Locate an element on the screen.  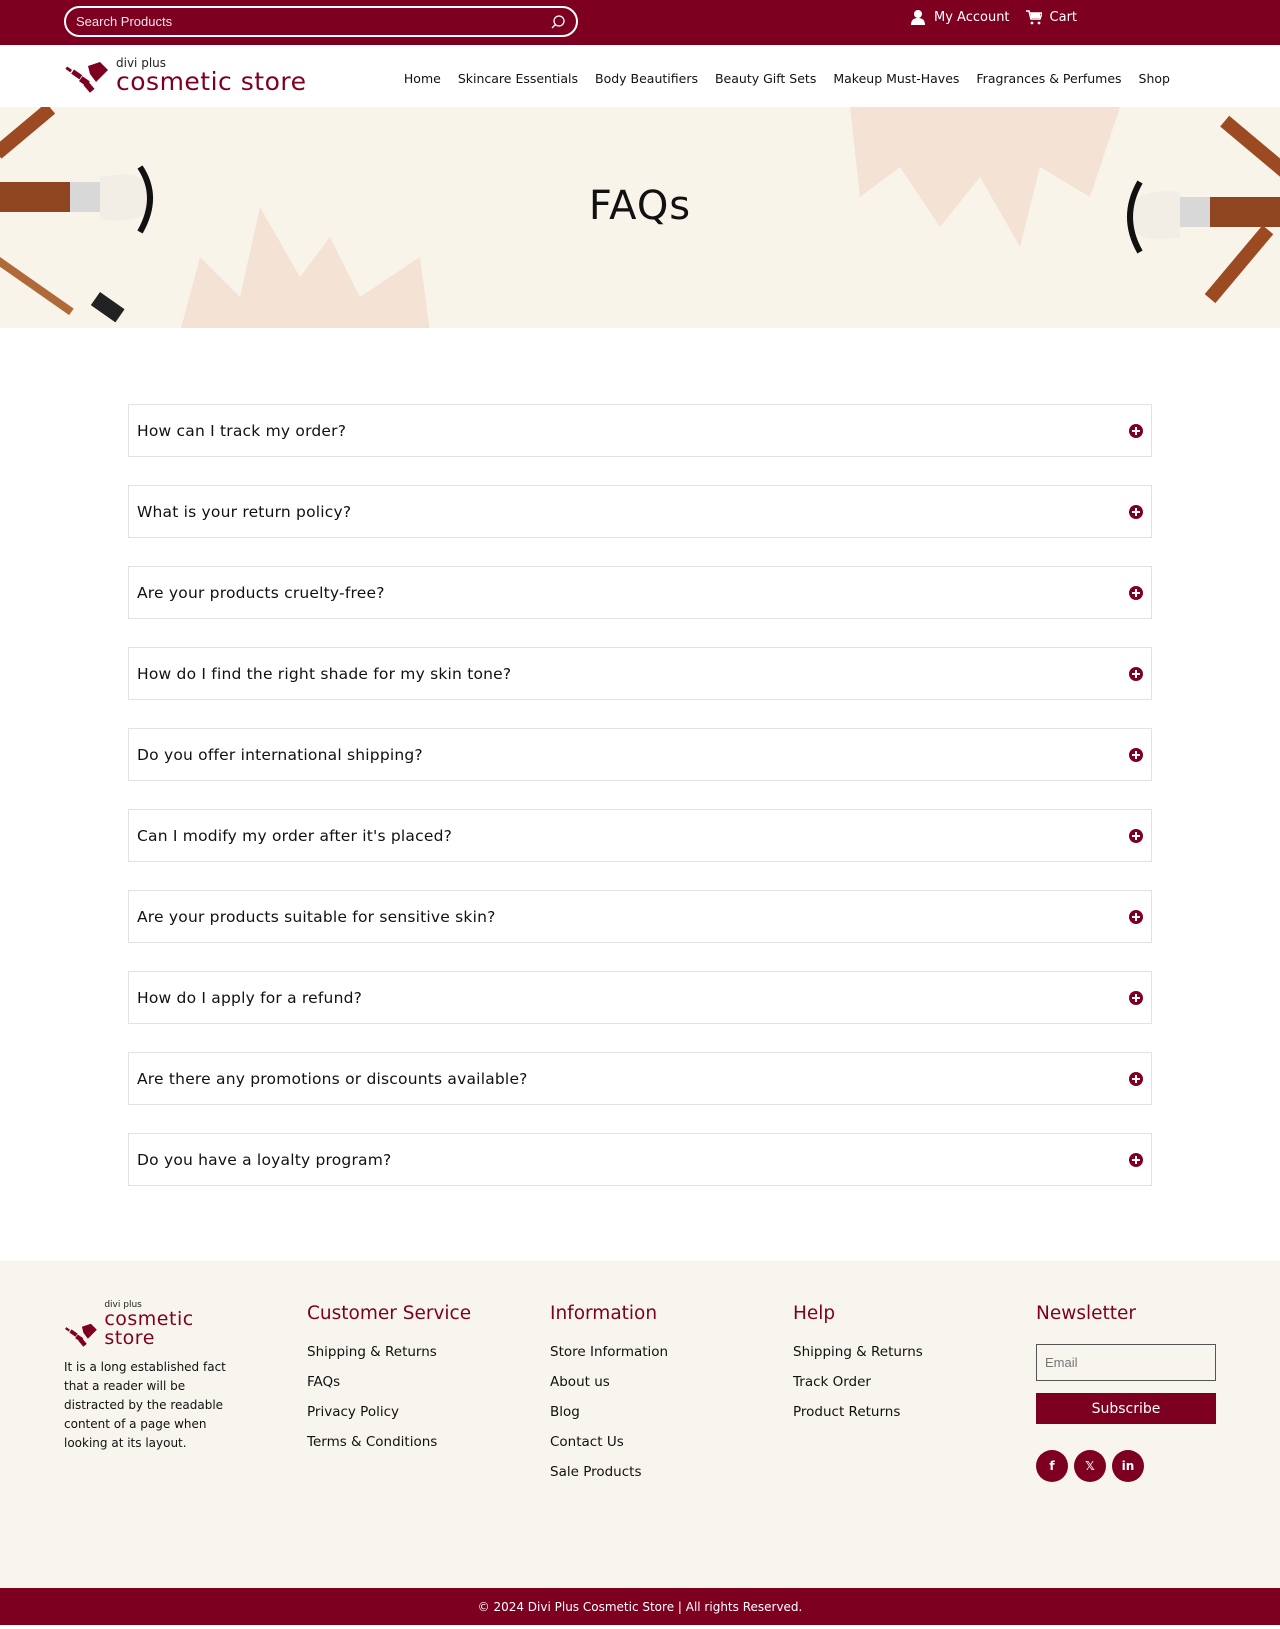
hero-banner: FAQs is located at coordinates (640, 217).